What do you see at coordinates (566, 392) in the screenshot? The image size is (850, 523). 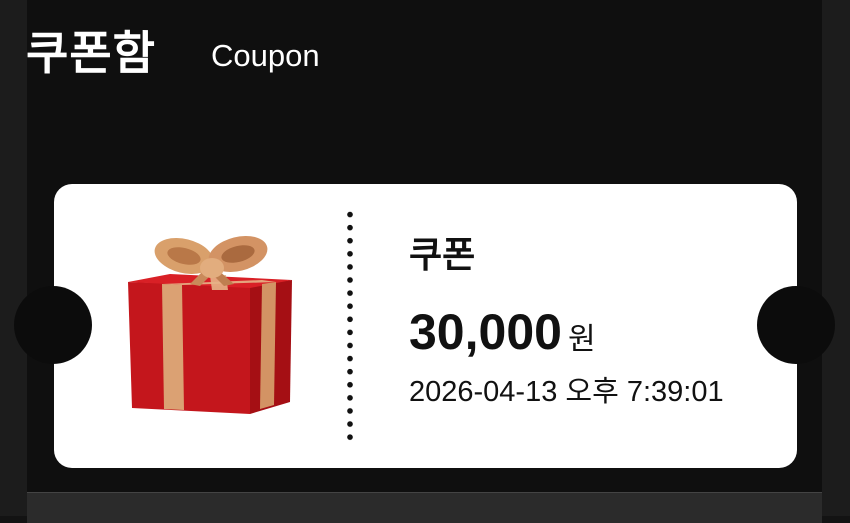 I see `coupon-datetime: 2026-04-13 오후 7:39:01` at bounding box center [566, 392].